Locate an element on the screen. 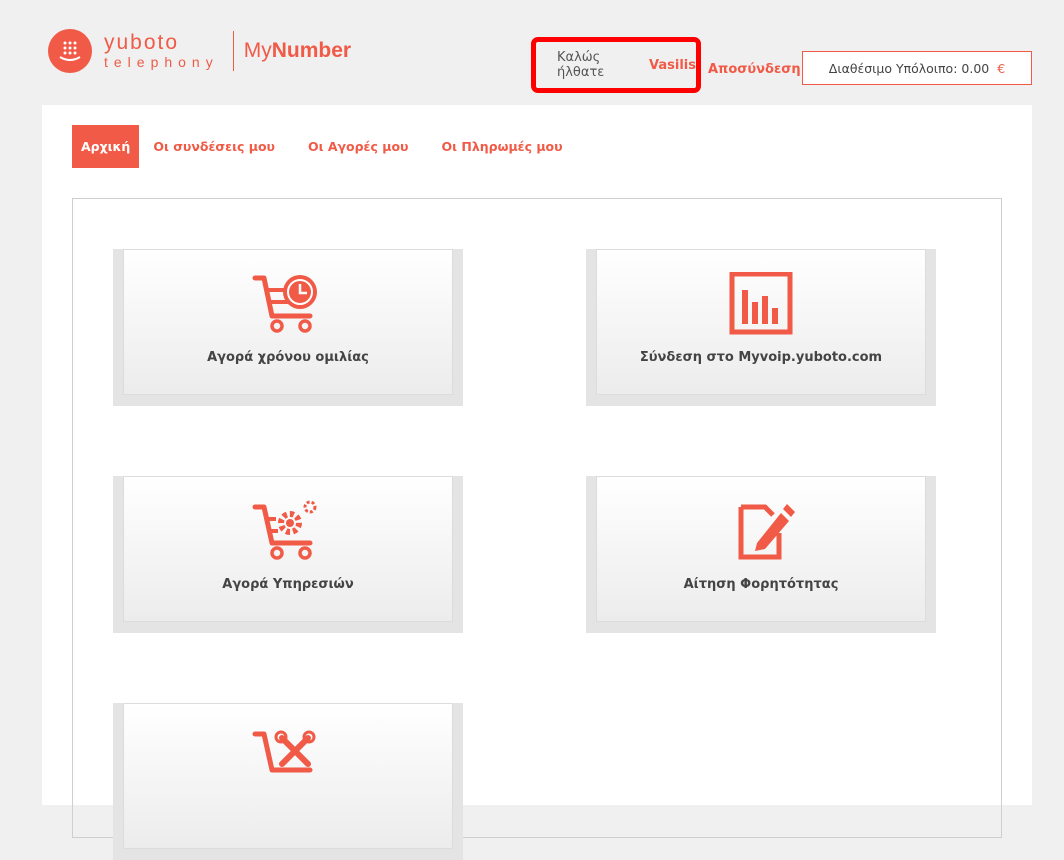  logo-divider is located at coordinates (233, 51).